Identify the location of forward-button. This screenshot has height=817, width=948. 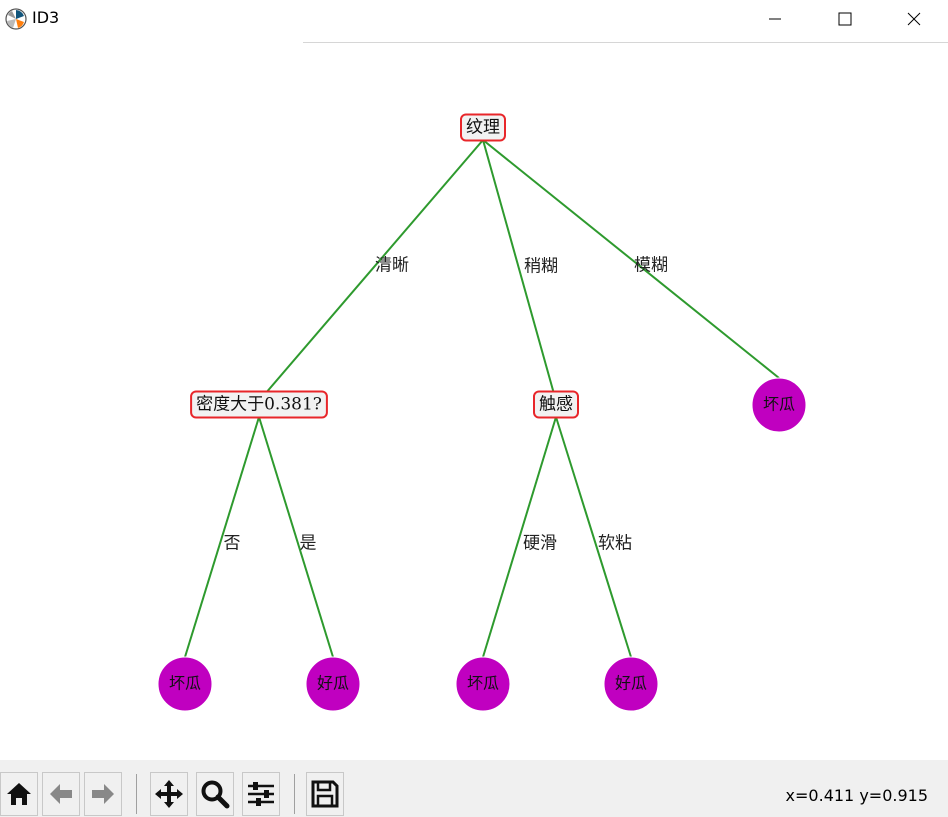
(103, 794).